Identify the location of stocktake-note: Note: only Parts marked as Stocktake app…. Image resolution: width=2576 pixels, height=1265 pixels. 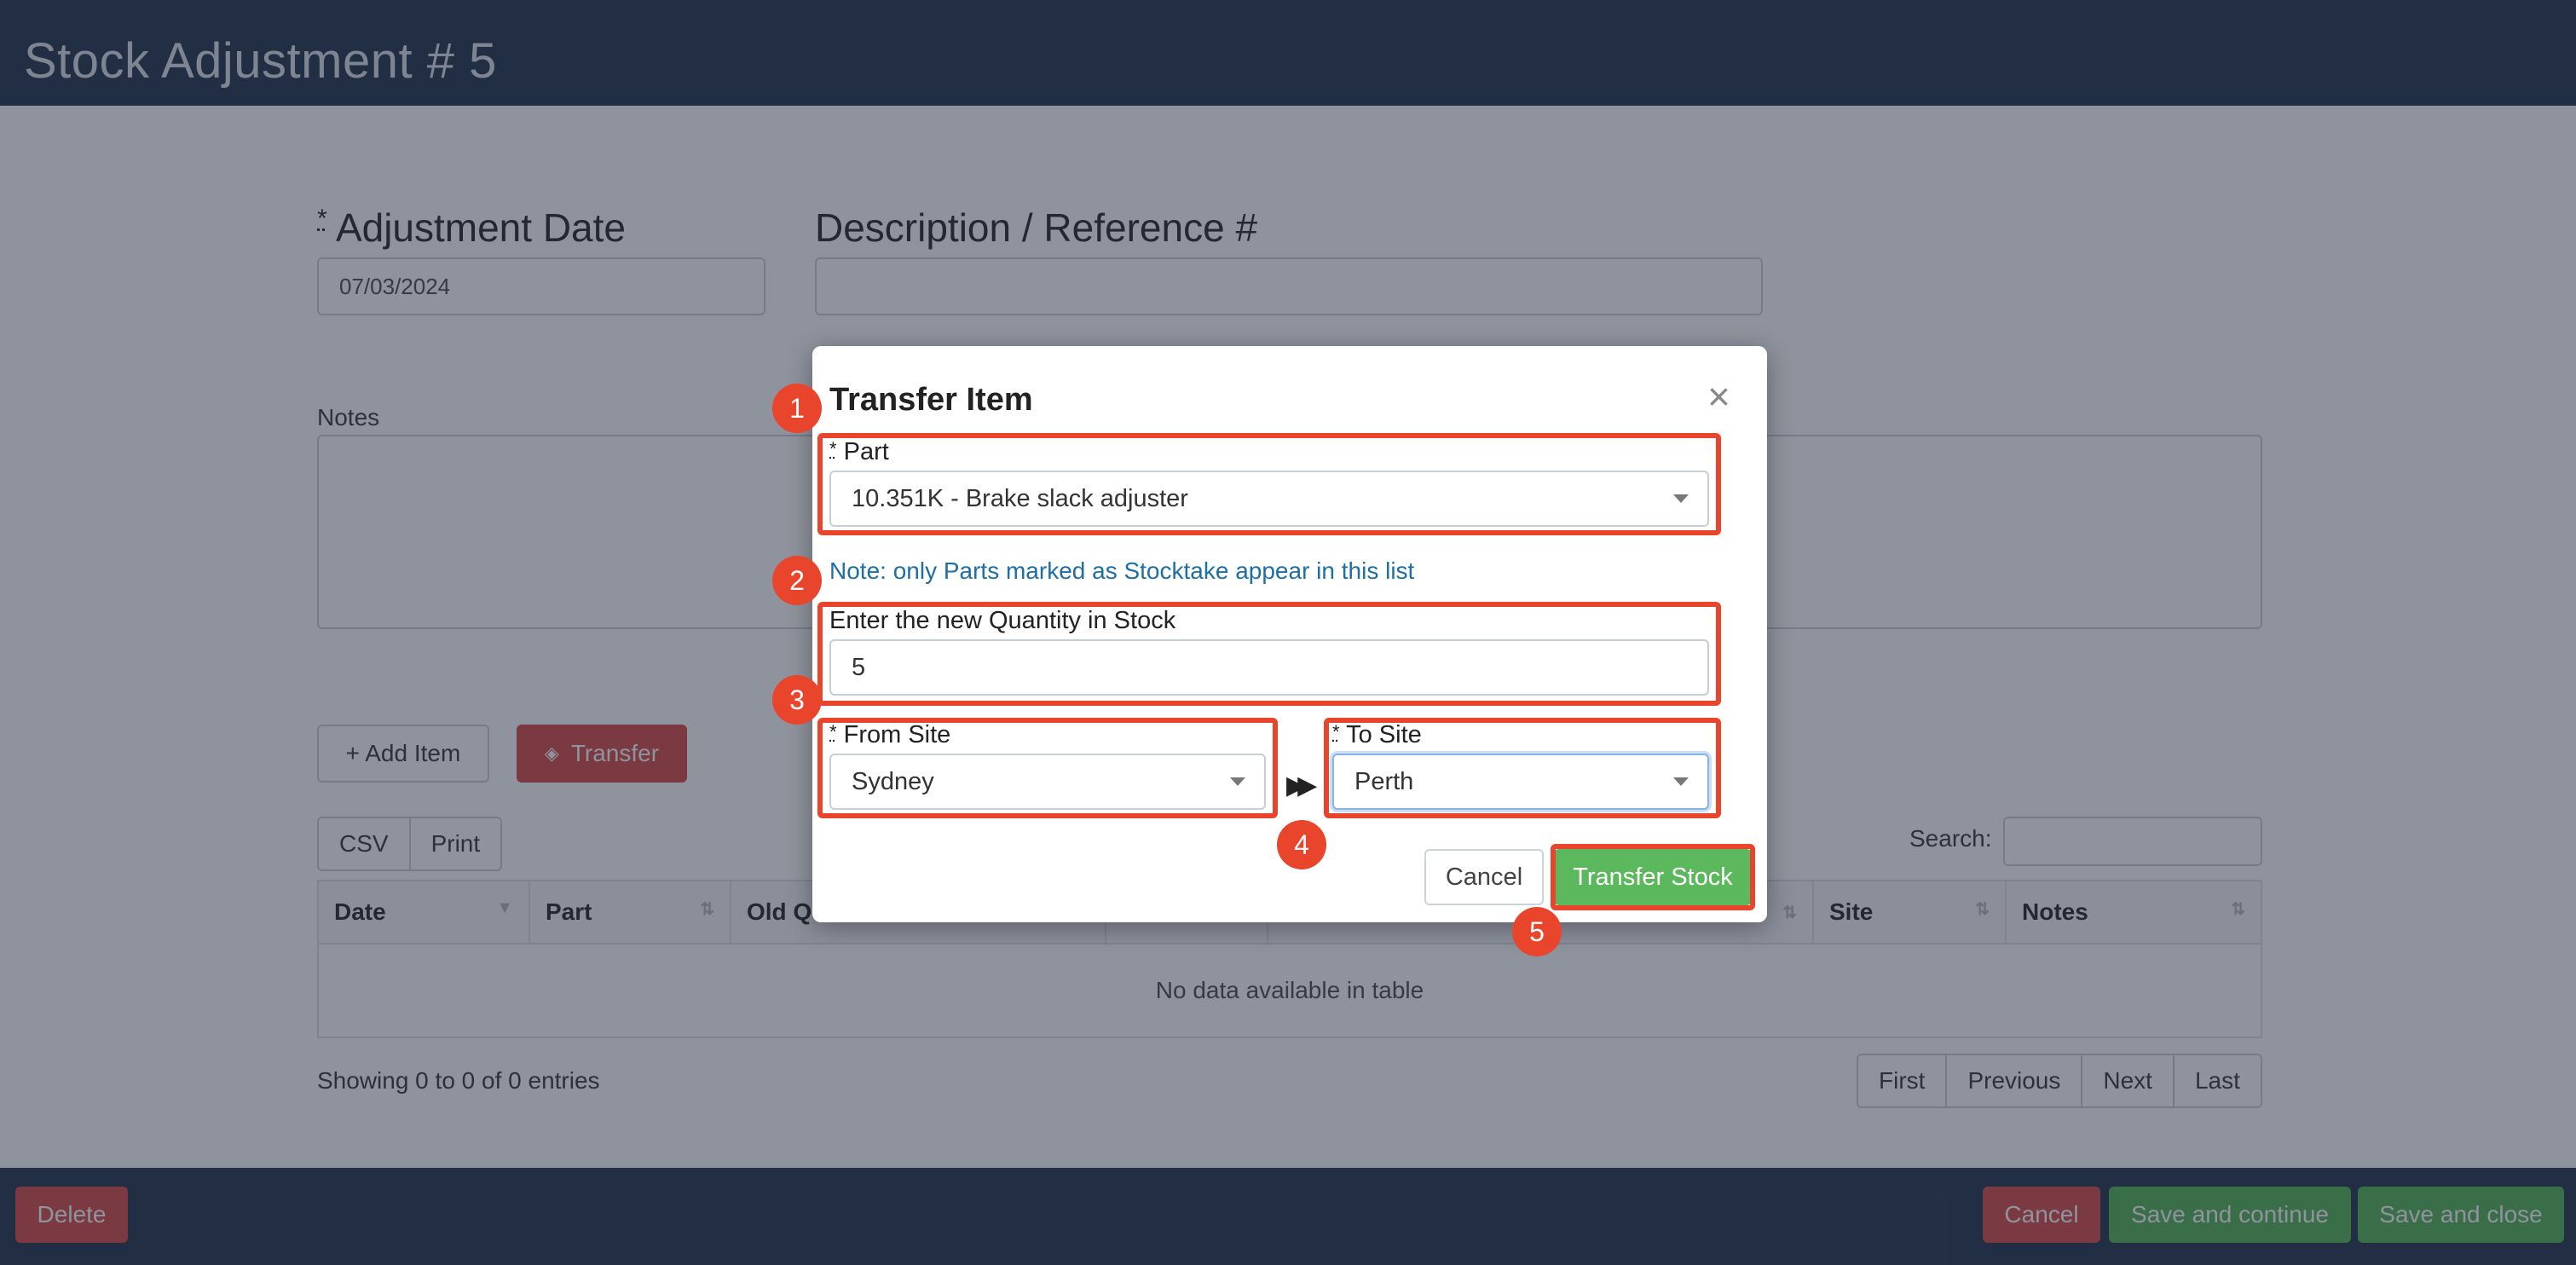
(1122, 571).